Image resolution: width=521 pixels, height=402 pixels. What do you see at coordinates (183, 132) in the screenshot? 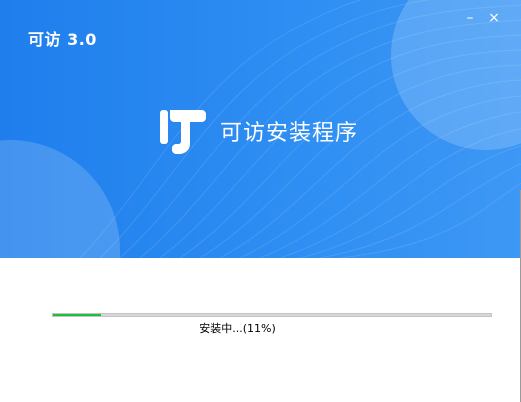
I see `kefang-logo-icon` at bounding box center [183, 132].